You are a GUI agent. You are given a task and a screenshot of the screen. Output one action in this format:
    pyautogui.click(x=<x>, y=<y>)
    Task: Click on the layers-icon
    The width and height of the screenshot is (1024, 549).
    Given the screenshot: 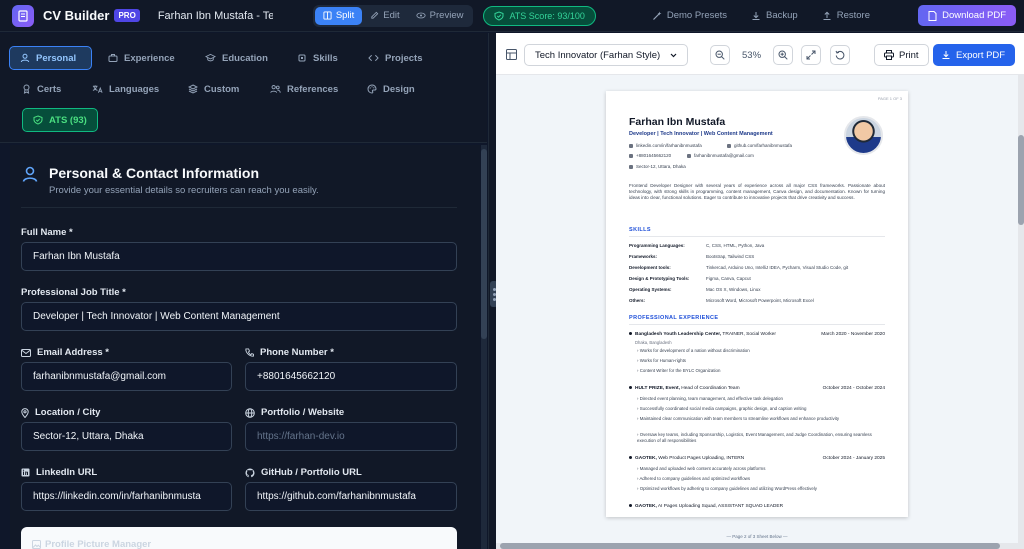 What is the action you would take?
    pyautogui.click(x=193, y=89)
    